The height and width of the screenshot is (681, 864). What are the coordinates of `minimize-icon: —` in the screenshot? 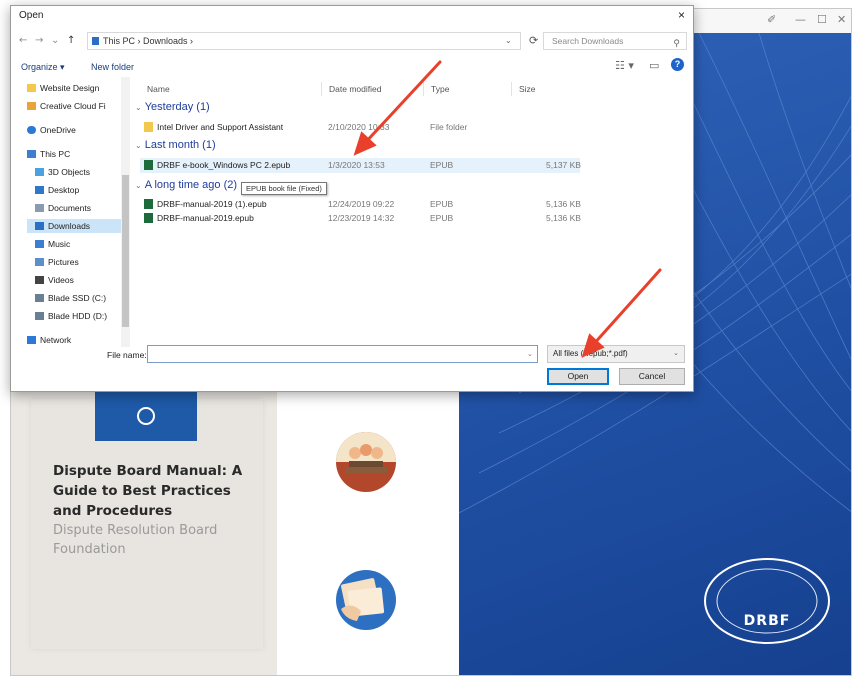 It's located at (800, 19).